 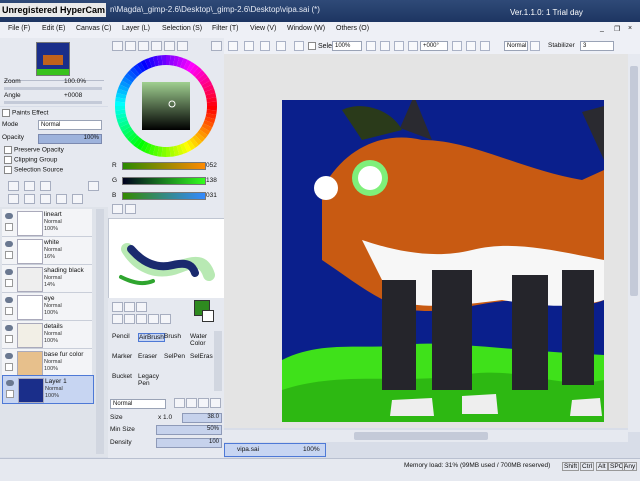 I want to click on menu-window: Window (W), so click(x=306, y=28).